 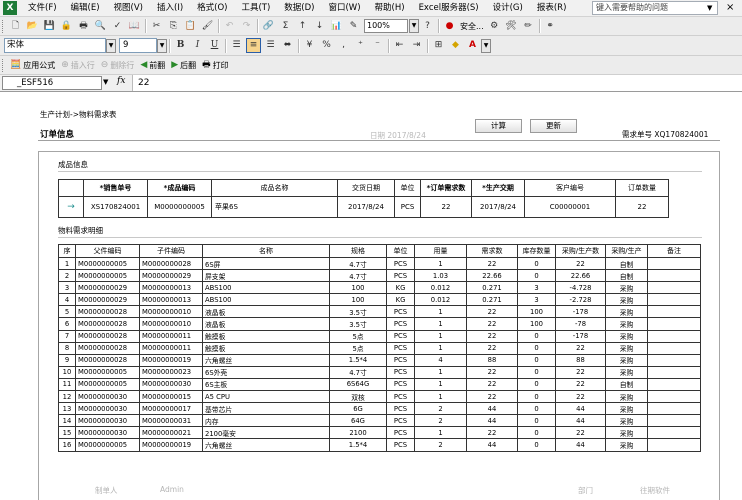 What do you see at coordinates (655, 8) in the screenshot?
I see `help-search-input: 键入需要帮助的问题` at bounding box center [655, 8].